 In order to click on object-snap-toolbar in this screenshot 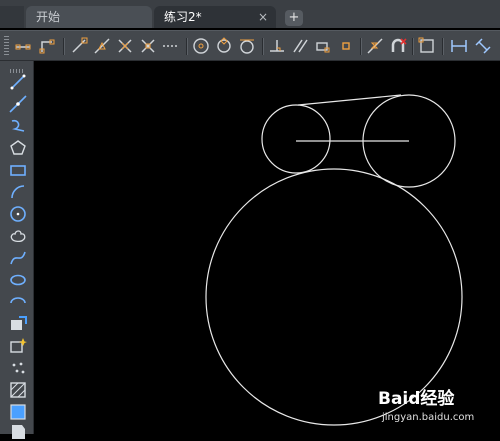, I will do `click(250, 45)`.